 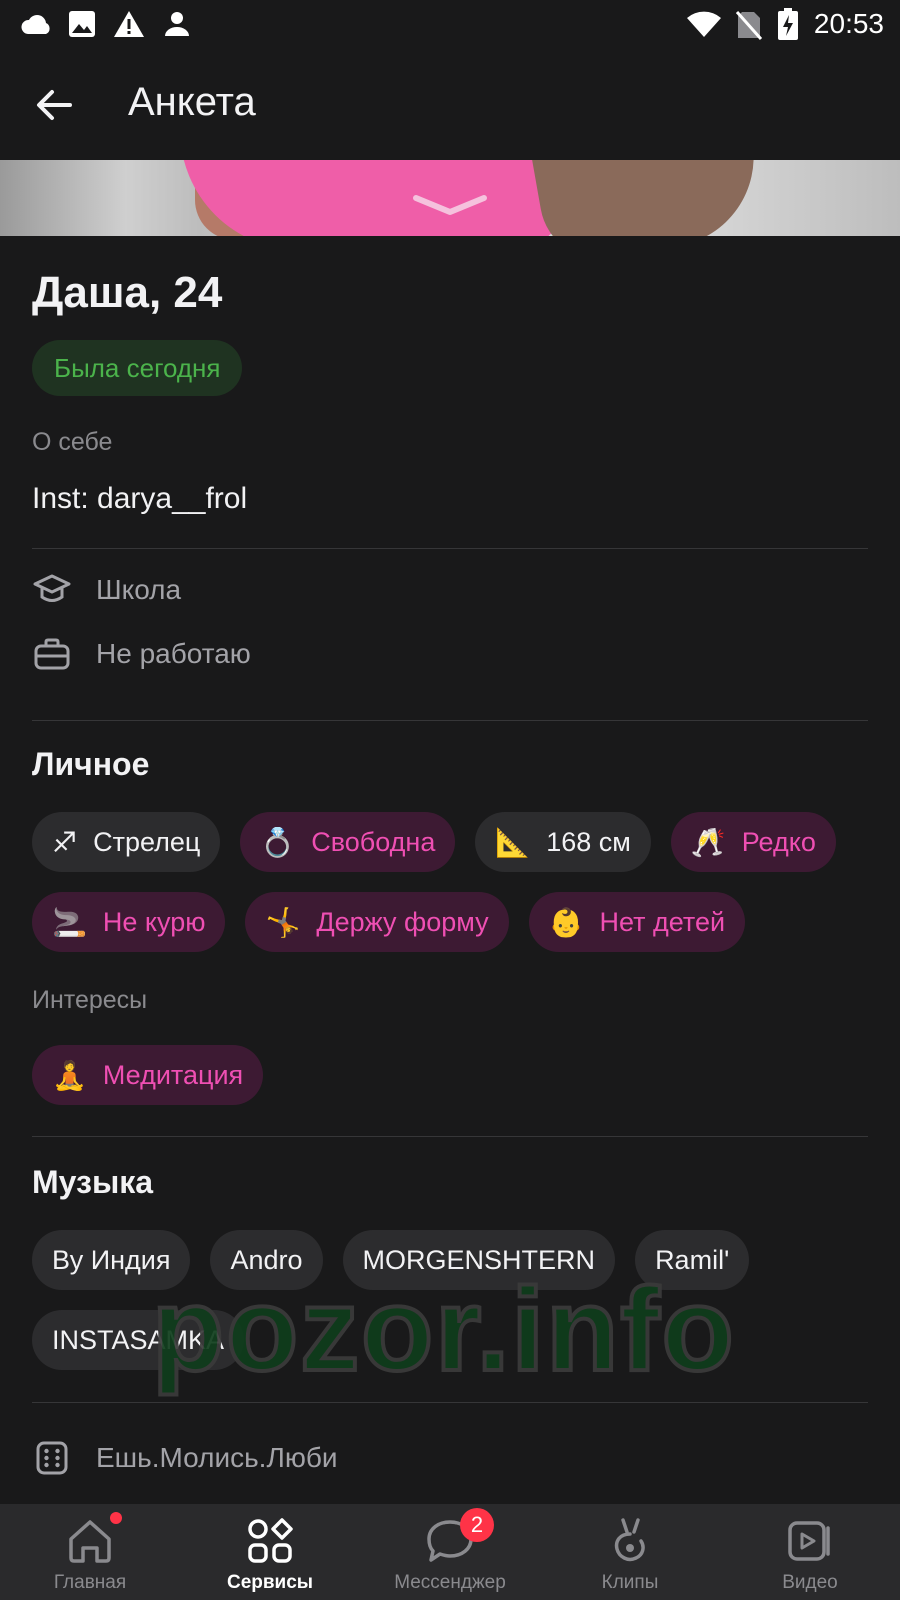 I want to click on profile-name-age: Даша, 24, so click(x=127, y=292).